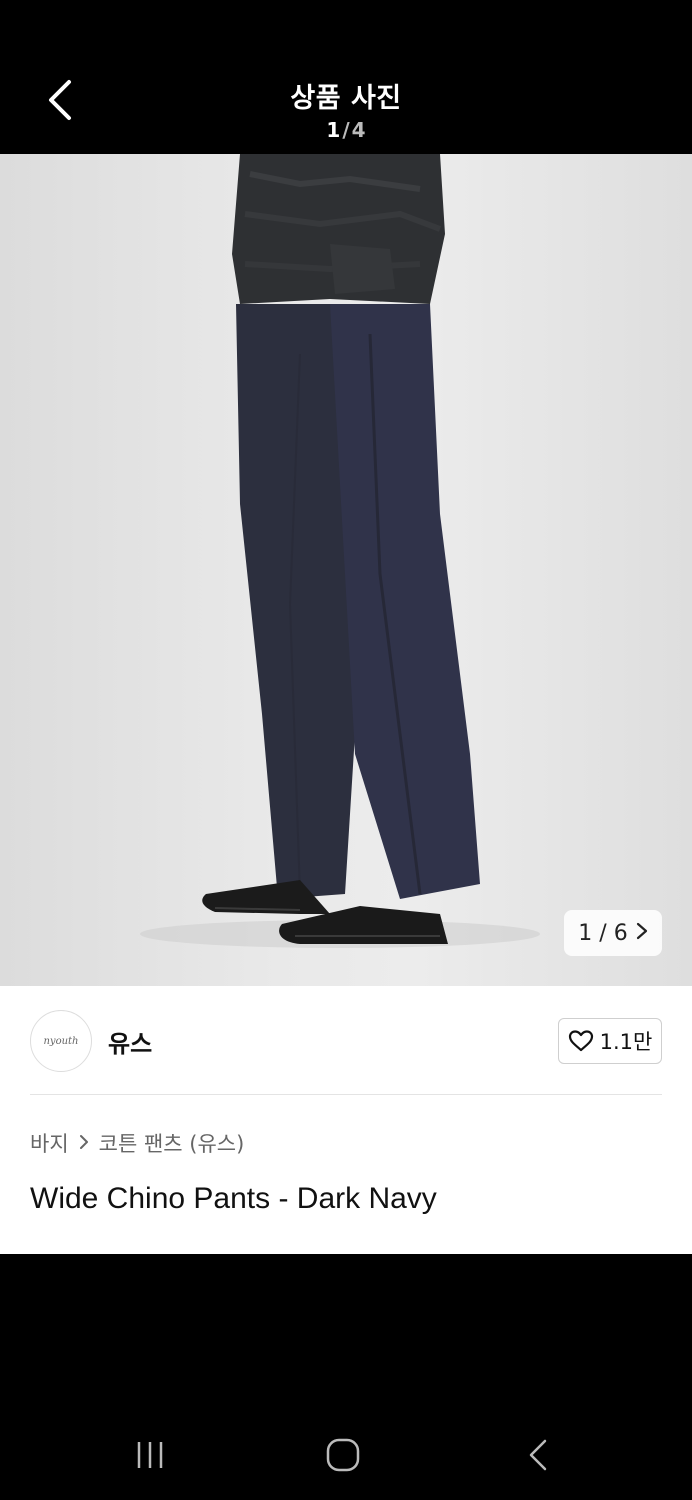 This screenshot has height=1500, width=692. I want to click on home-button, so click(343, 1455).